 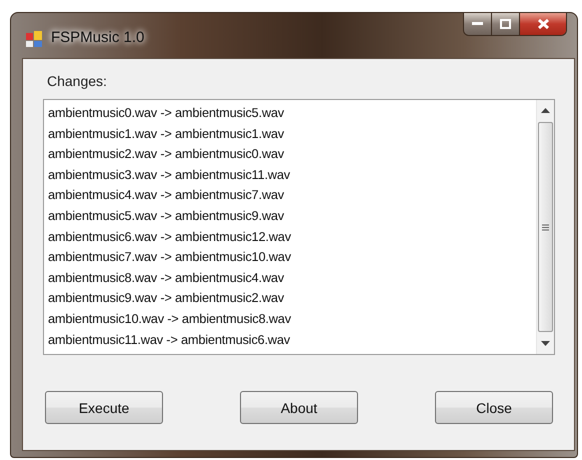 What do you see at coordinates (290, 113) in the screenshot?
I see `list-item: ambientmusic0.wav -> ambientmusic5.wav` at bounding box center [290, 113].